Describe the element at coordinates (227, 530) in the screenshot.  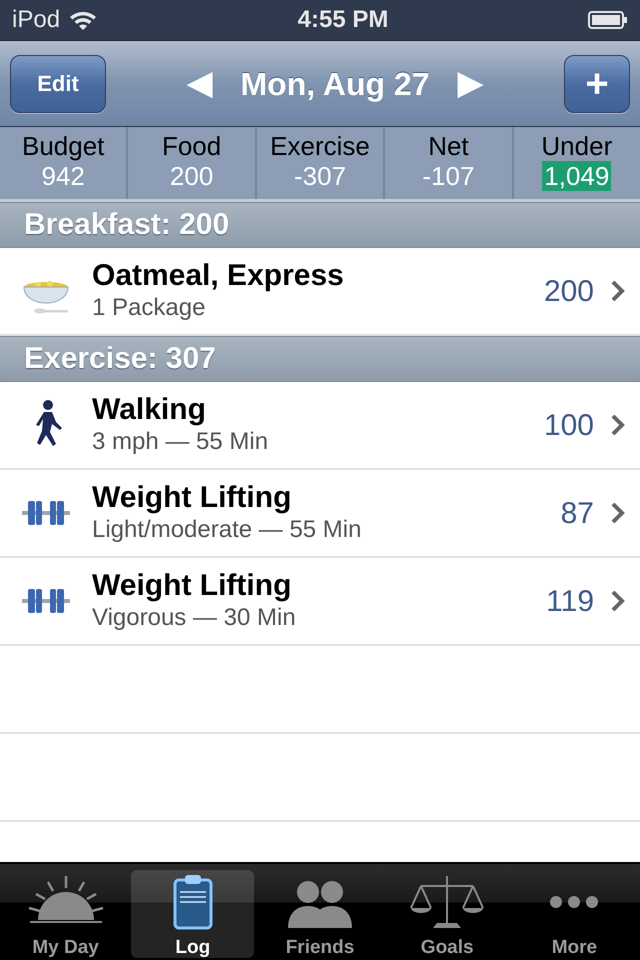
I see `item-detail: Light/moderate — 55 Min` at that location.